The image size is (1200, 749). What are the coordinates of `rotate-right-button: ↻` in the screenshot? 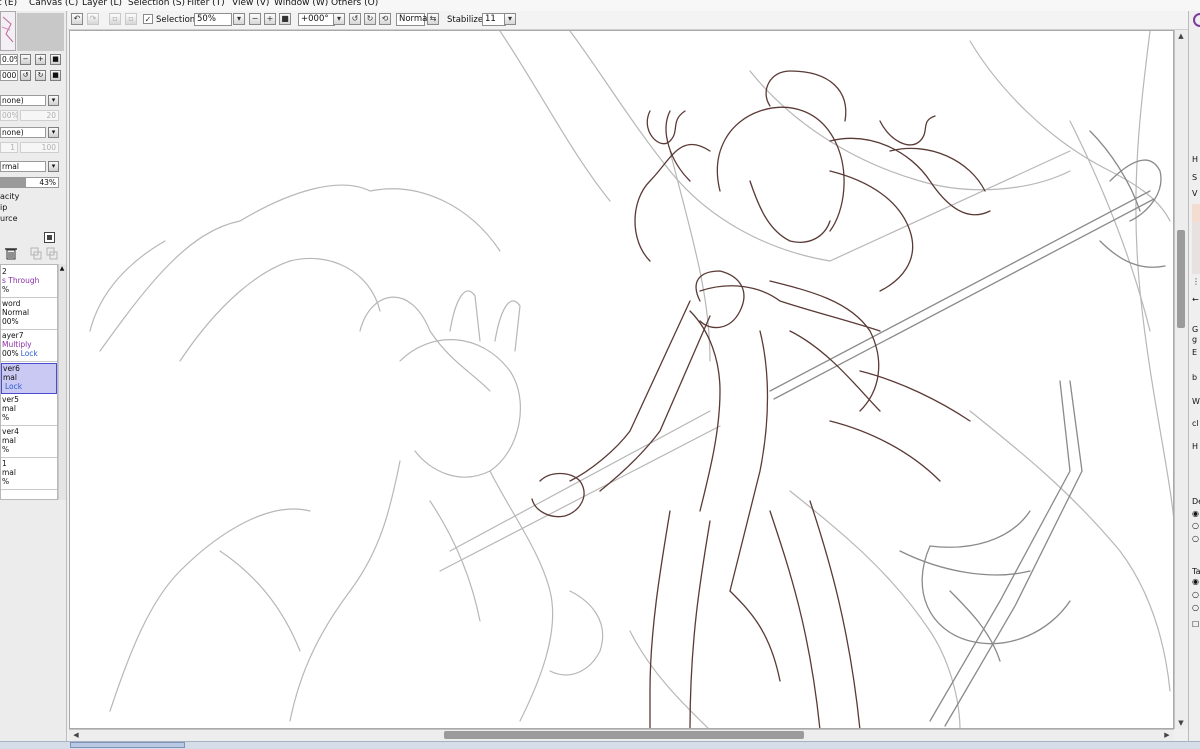 It's located at (370, 19).